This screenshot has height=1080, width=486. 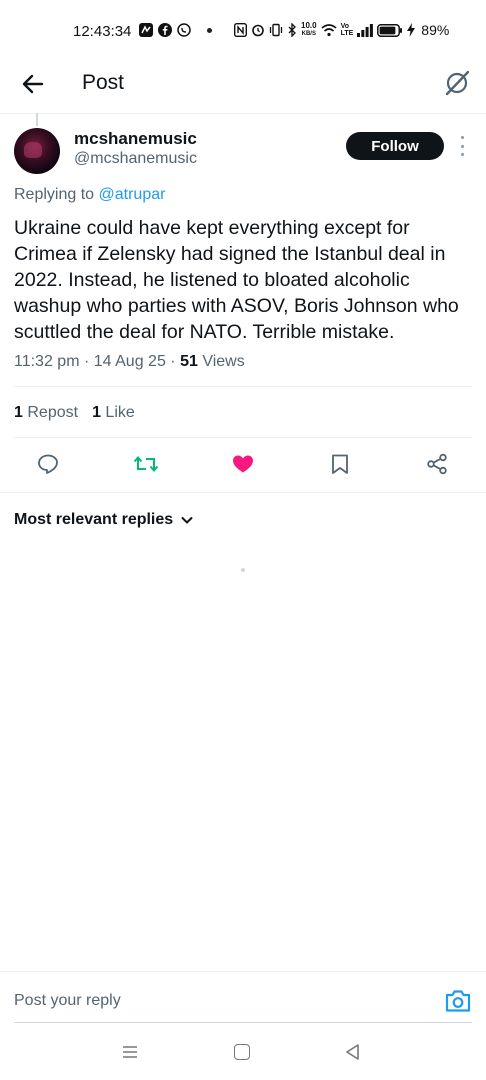 I want to click on notification-icons, so click(x=175, y=30).